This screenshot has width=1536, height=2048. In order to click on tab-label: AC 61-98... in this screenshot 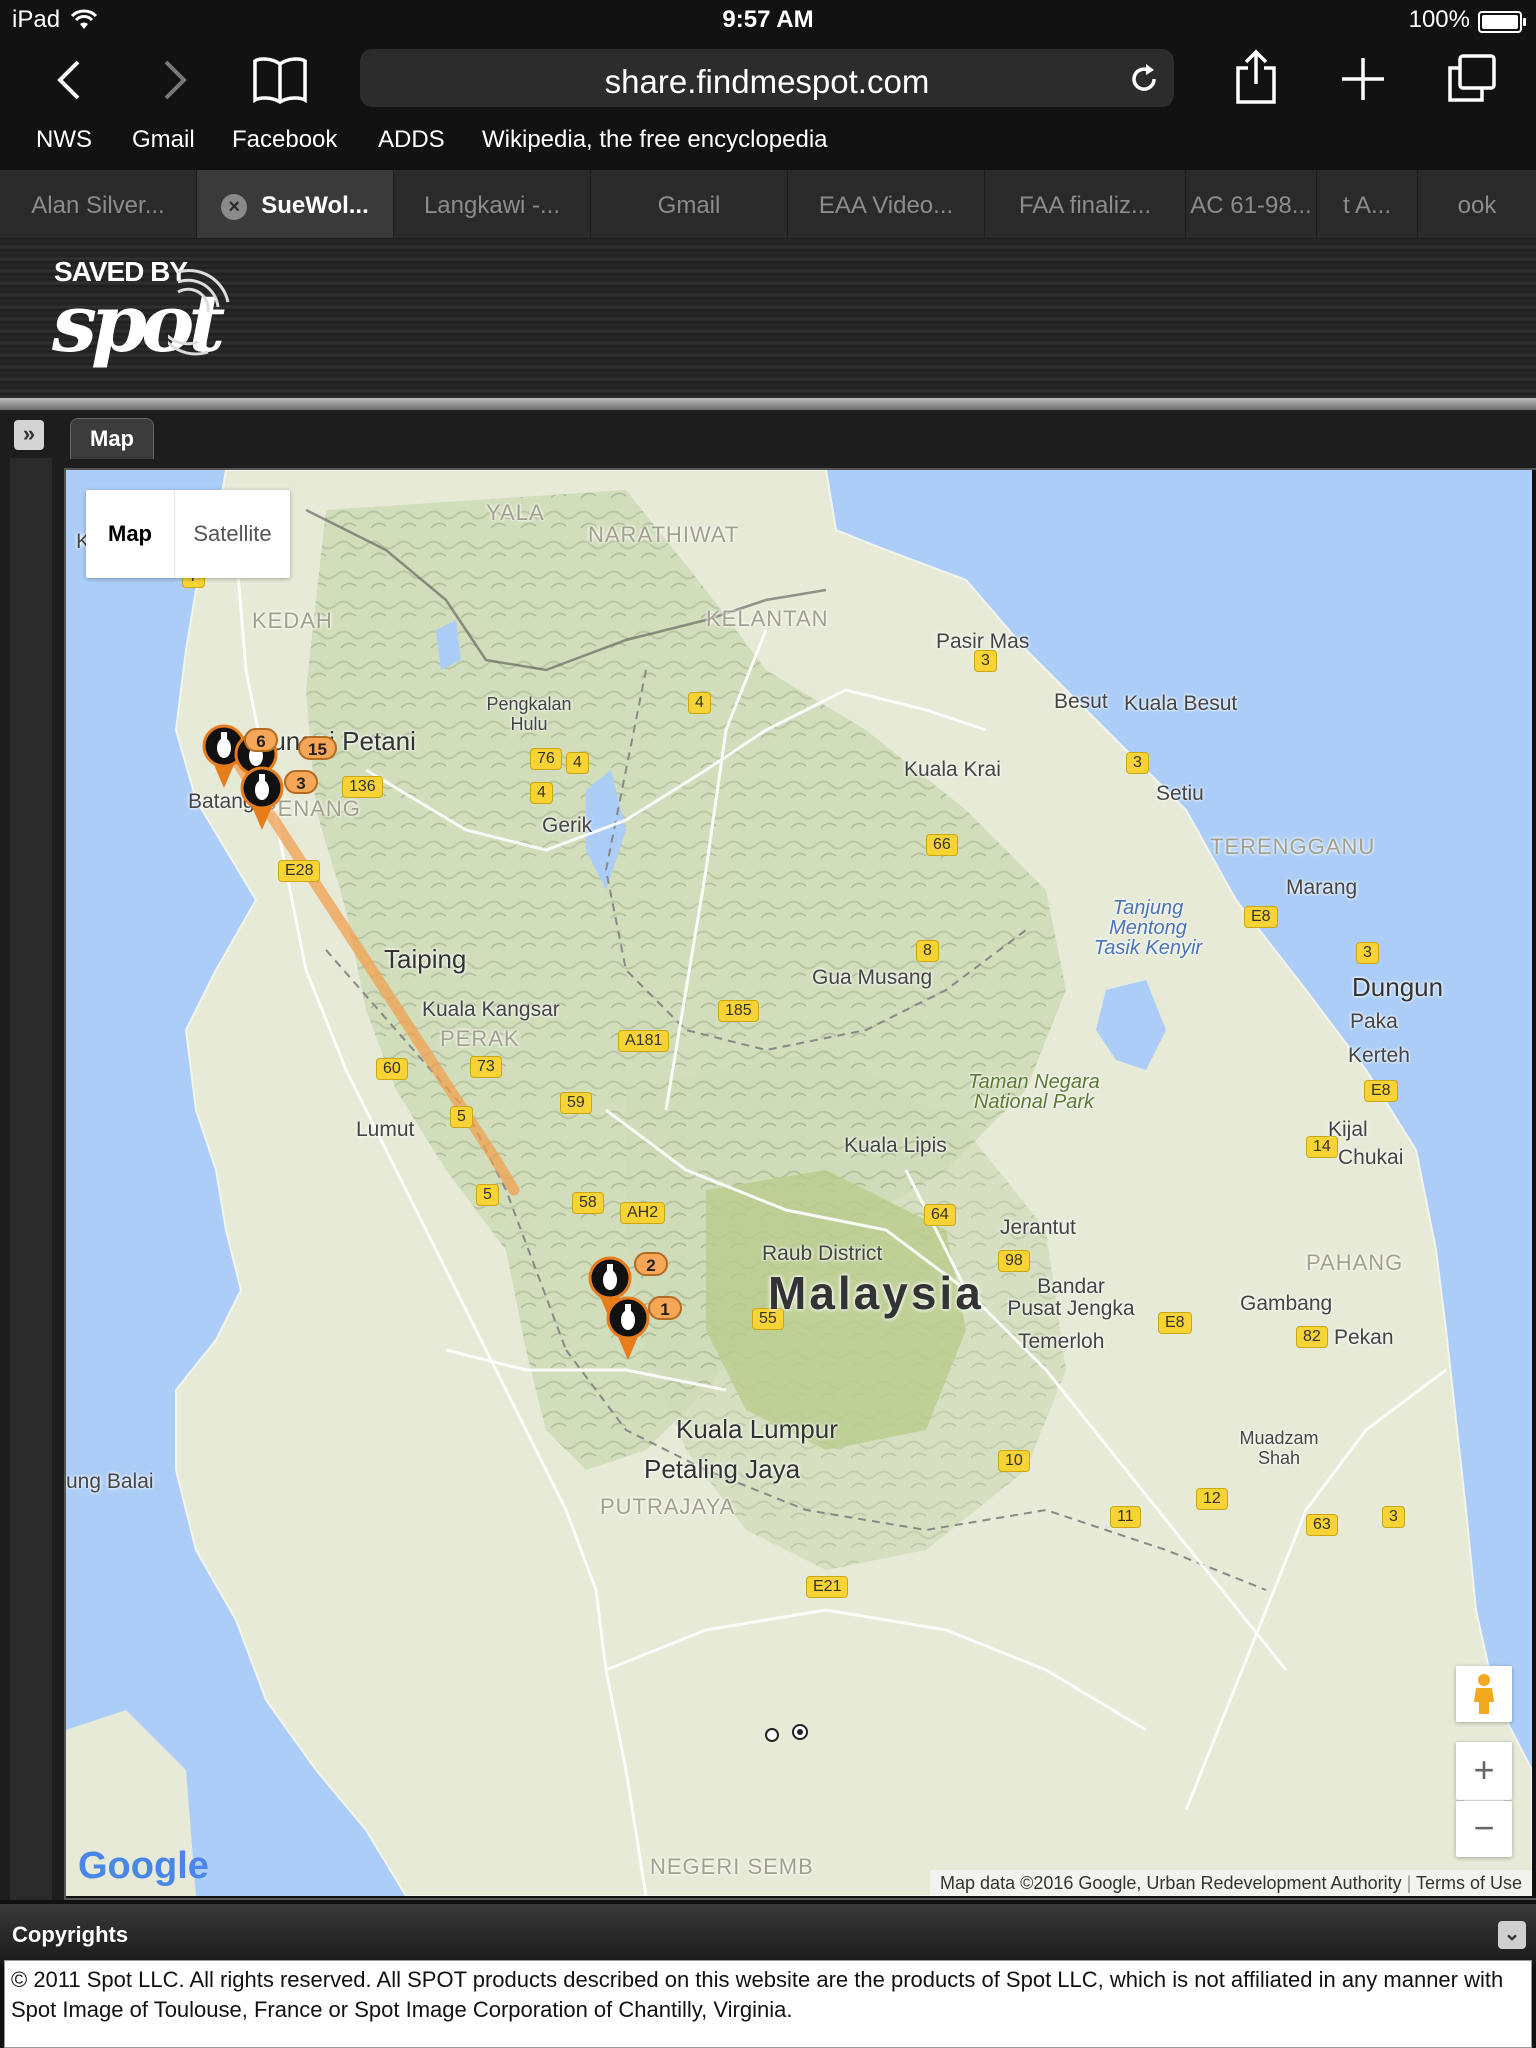, I will do `click(1251, 205)`.